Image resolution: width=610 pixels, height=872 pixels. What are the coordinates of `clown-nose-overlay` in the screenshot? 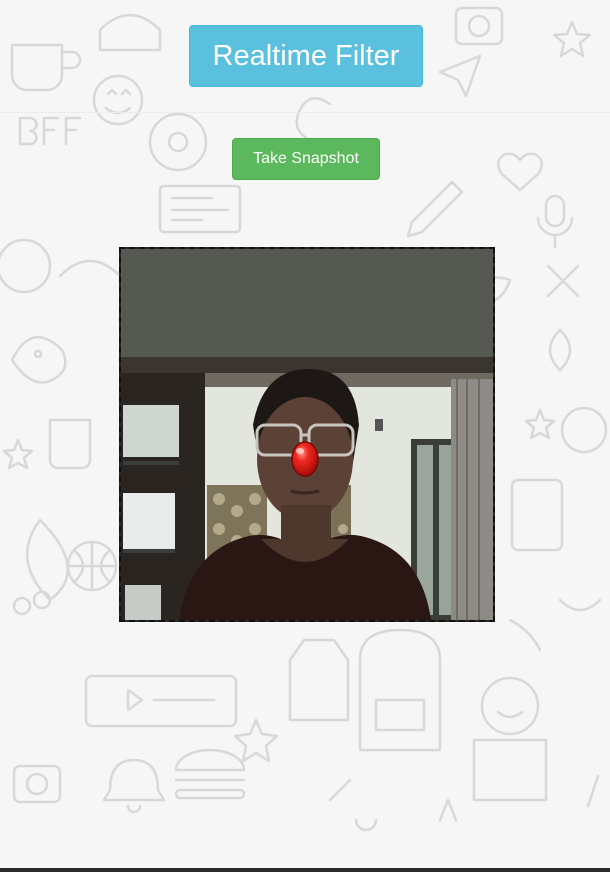 It's located at (305, 459).